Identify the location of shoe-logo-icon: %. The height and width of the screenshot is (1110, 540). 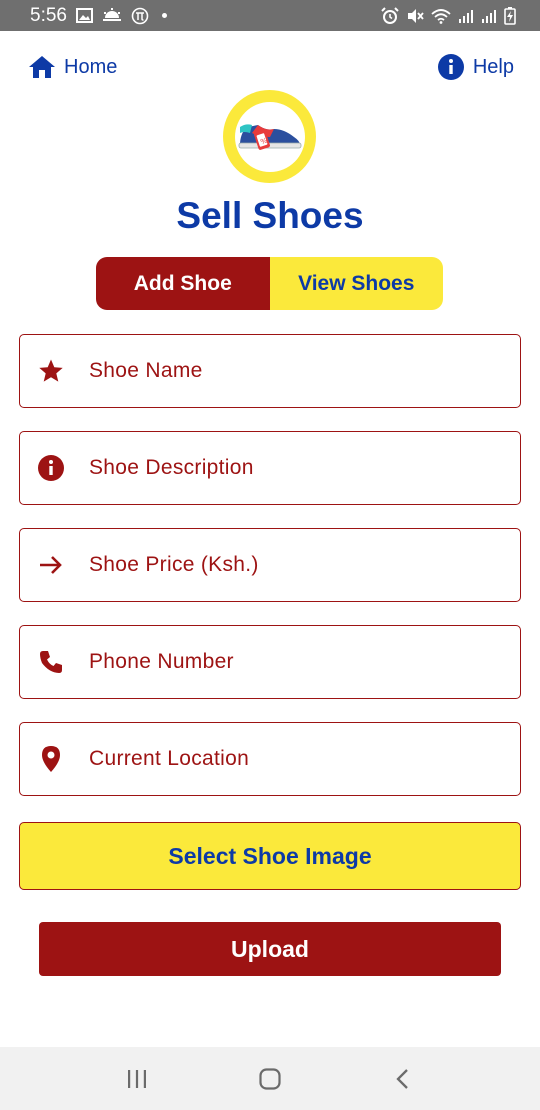
(269, 136).